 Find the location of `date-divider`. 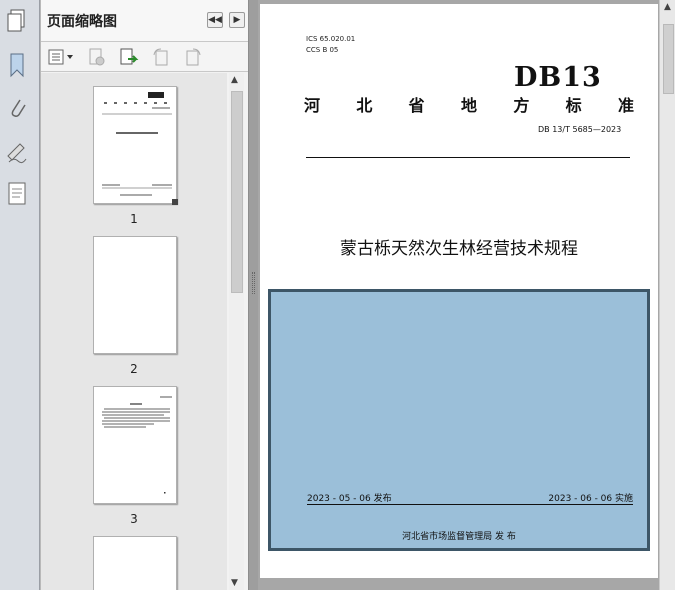

date-divider is located at coordinates (470, 504).